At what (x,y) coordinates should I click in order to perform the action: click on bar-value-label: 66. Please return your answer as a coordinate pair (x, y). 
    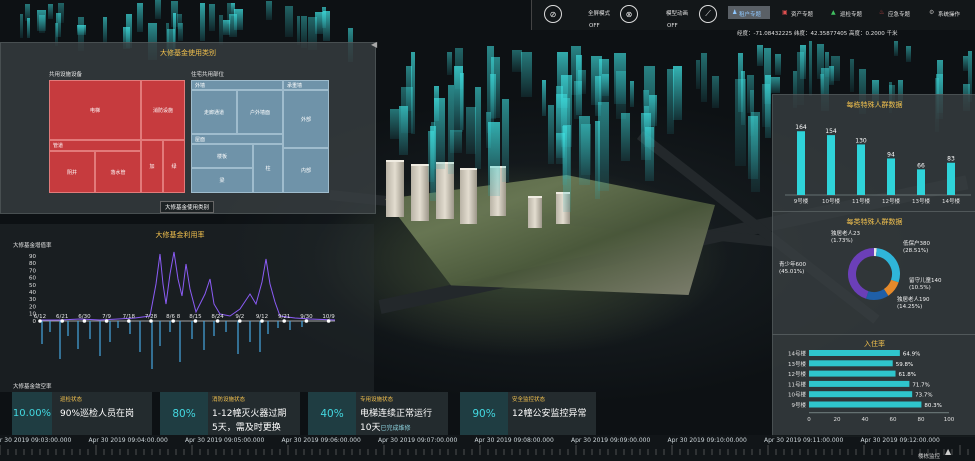
    Looking at the image, I should click on (921, 165).